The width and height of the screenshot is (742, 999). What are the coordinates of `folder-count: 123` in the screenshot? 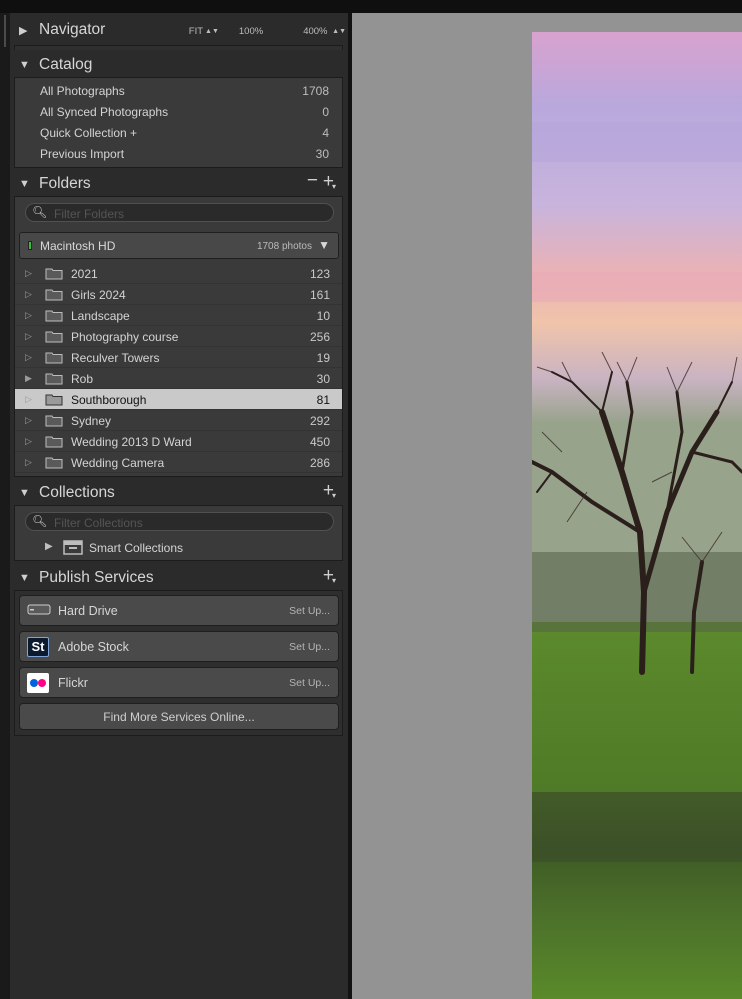 It's located at (319, 274).